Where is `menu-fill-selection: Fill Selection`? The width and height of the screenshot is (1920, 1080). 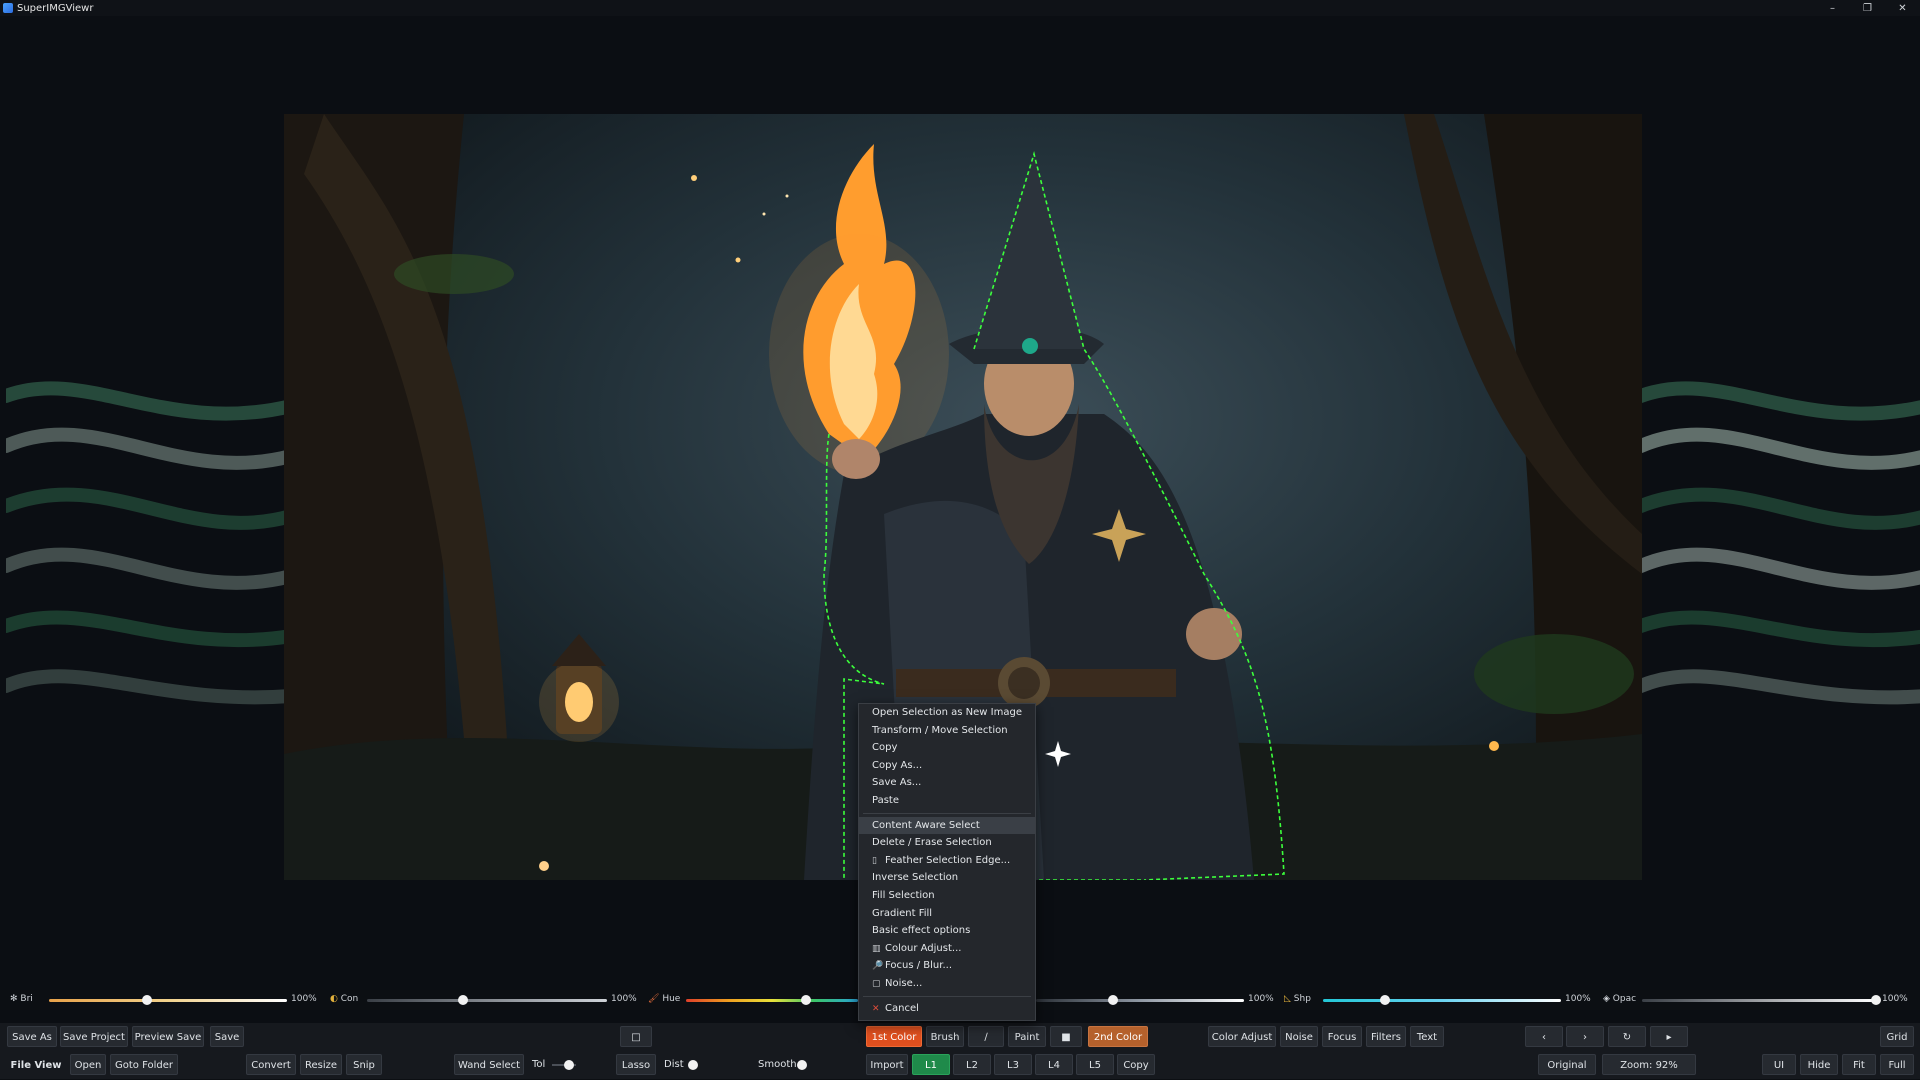 menu-fill-selection: Fill Selection is located at coordinates (947, 896).